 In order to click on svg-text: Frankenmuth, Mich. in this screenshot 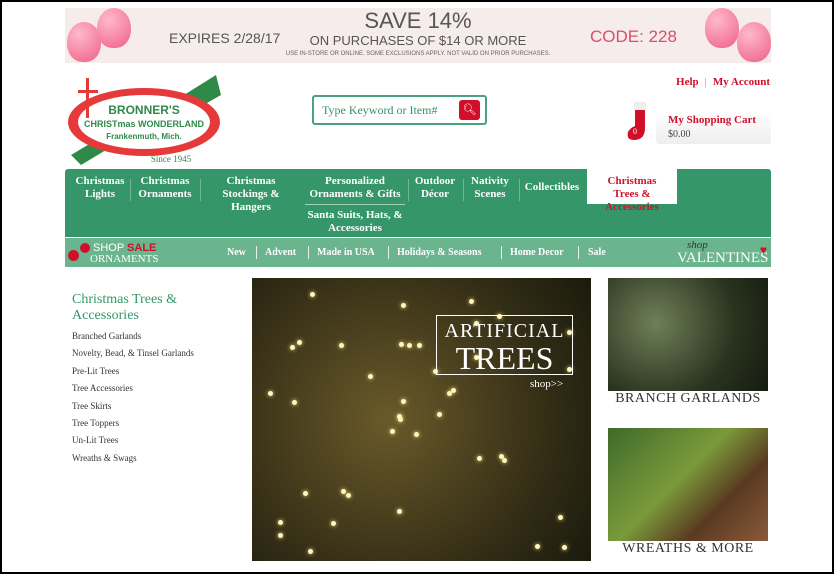, I will do `click(144, 136)`.